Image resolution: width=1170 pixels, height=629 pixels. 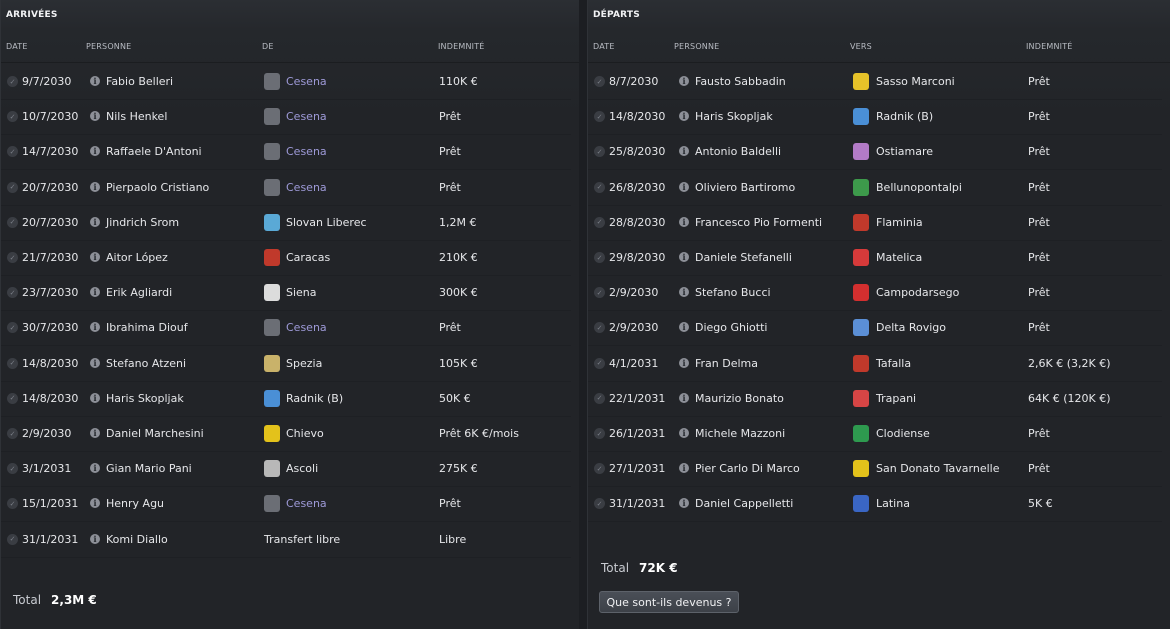 I want to click on table-row: ✓ 3/1/2031 i Gian Mario Pani Ascoli 275K €, so click(x=286, y=469).